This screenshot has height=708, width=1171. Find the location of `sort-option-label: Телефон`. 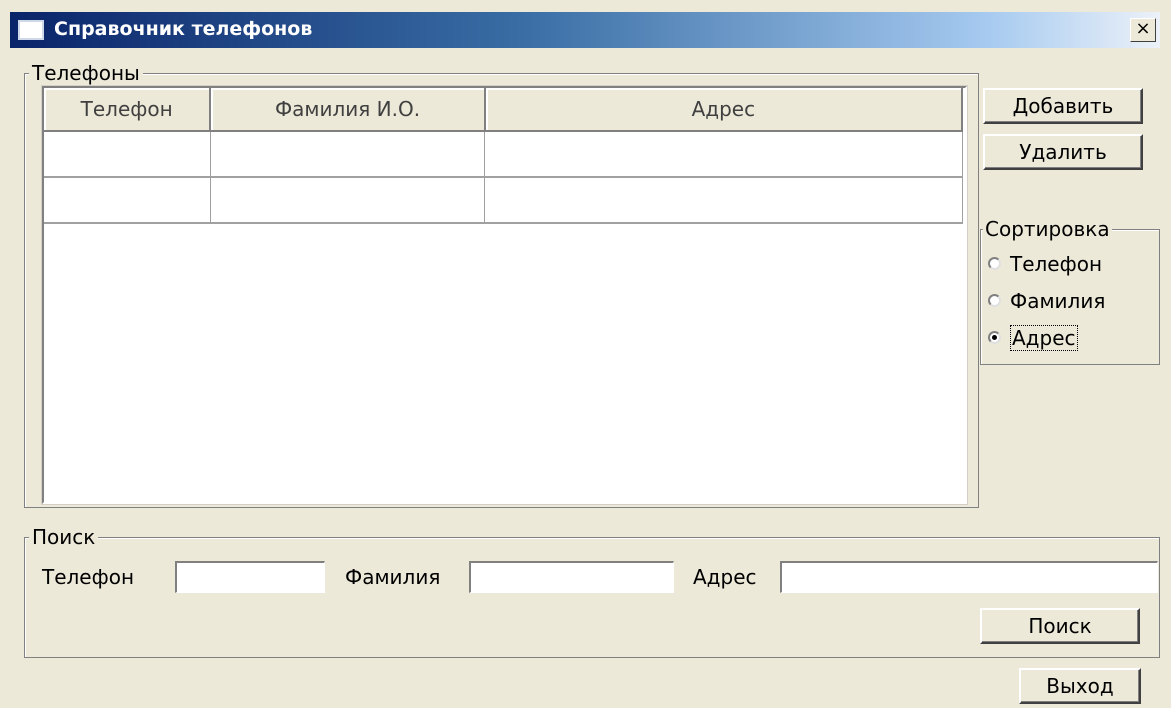

sort-option-label: Телефон is located at coordinates (1056, 264).